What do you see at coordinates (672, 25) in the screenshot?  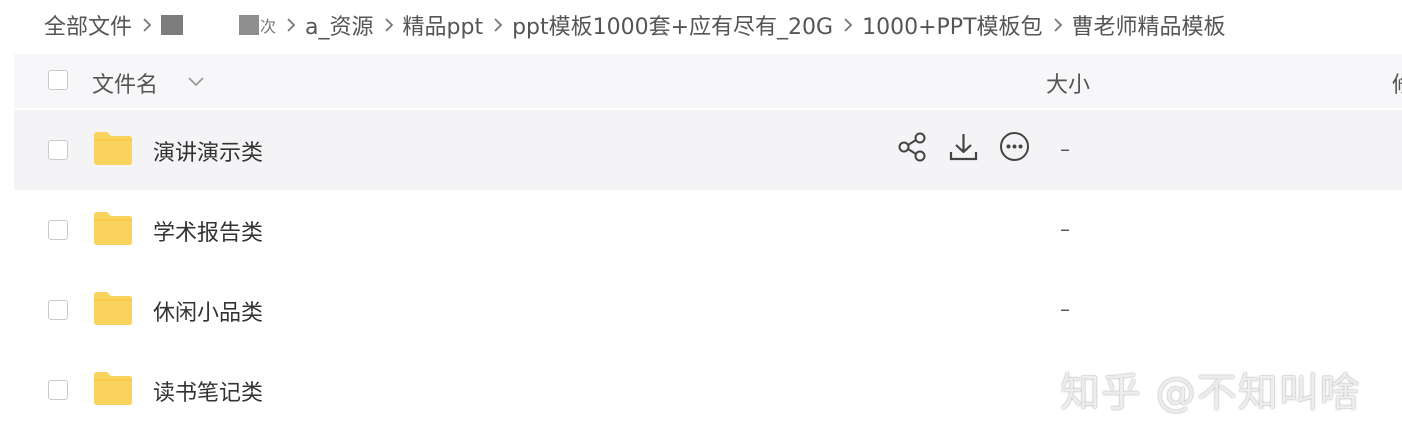 I see `breadcrumb-ppt-templates-1000: ppt模板1000套+应有尽有_20G` at bounding box center [672, 25].